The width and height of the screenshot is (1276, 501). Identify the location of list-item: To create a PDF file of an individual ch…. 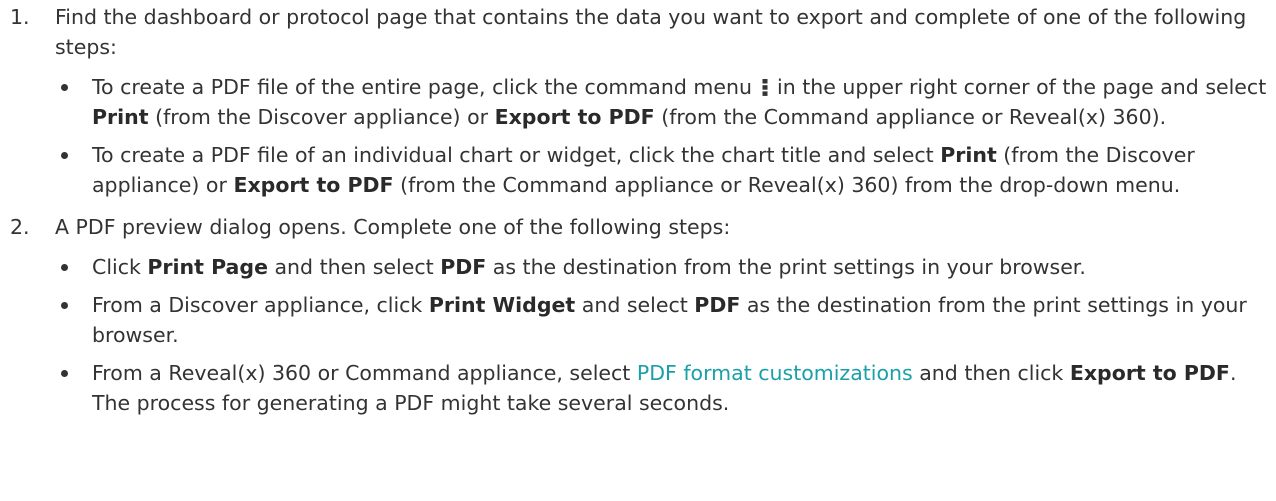
(662, 170).